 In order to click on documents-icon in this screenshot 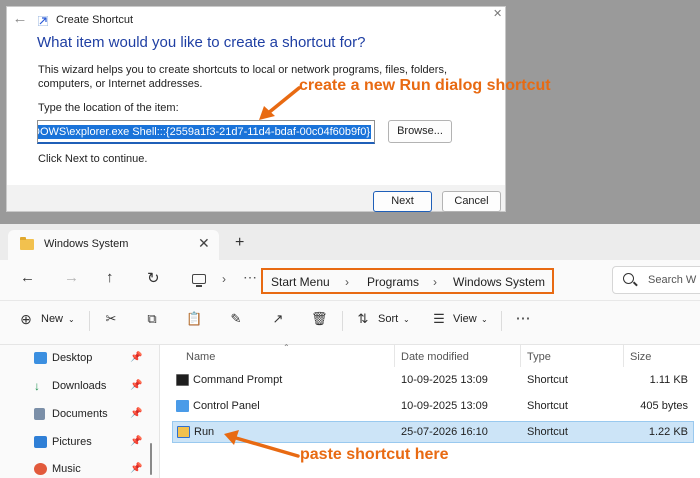, I will do `click(39, 414)`.